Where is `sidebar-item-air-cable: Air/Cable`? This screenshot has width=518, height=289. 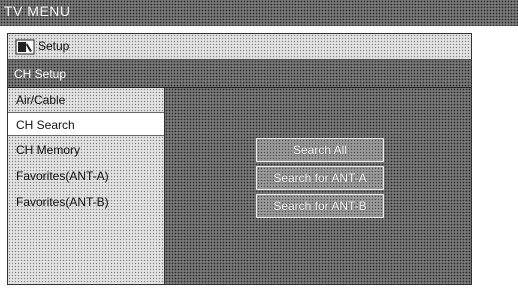 sidebar-item-air-cable: Air/Cable is located at coordinates (86, 100).